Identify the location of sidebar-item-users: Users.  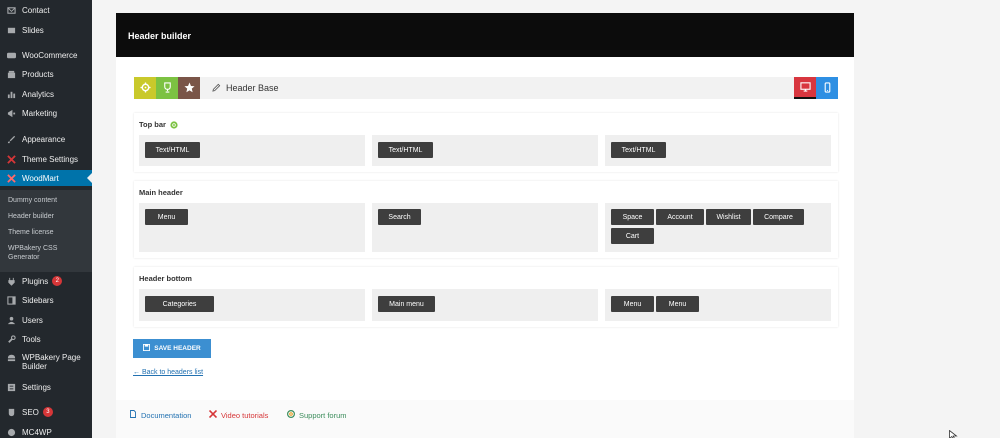
(46, 320).